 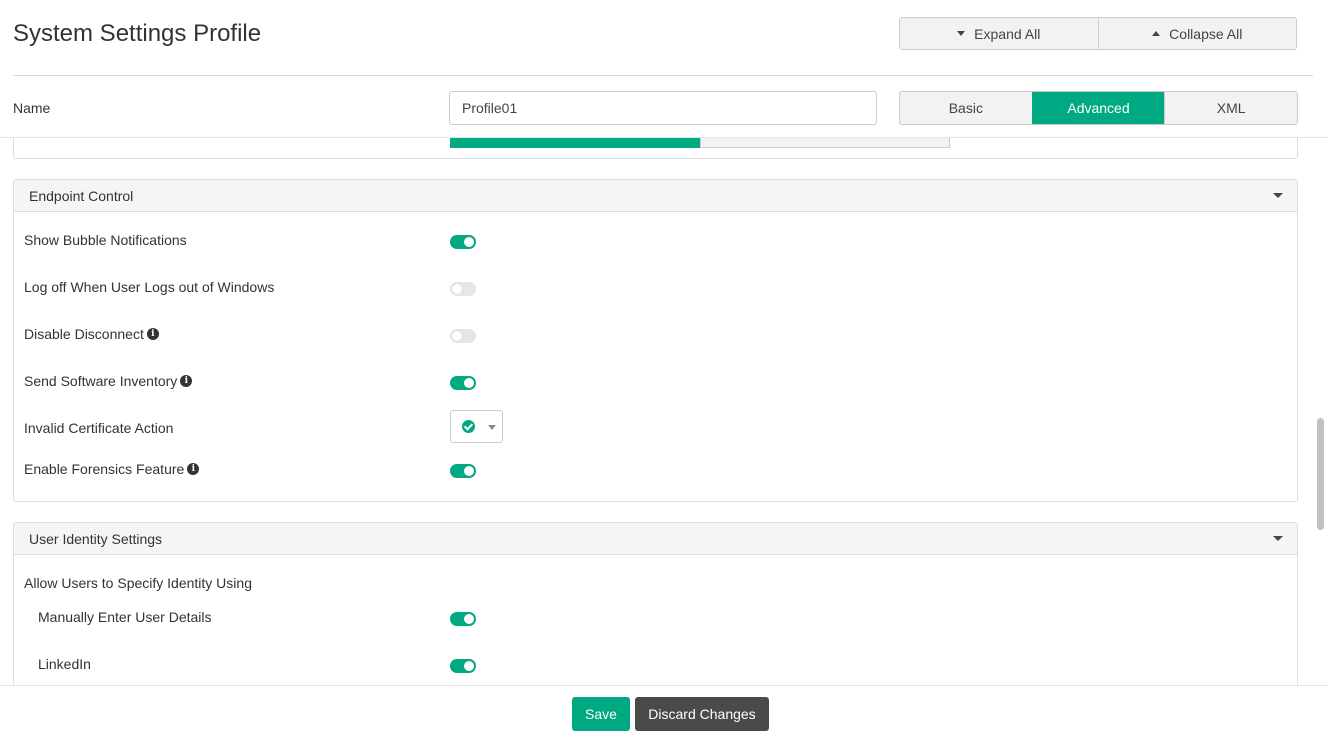 I want to click on linkedin-toggle, so click(x=463, y=666).